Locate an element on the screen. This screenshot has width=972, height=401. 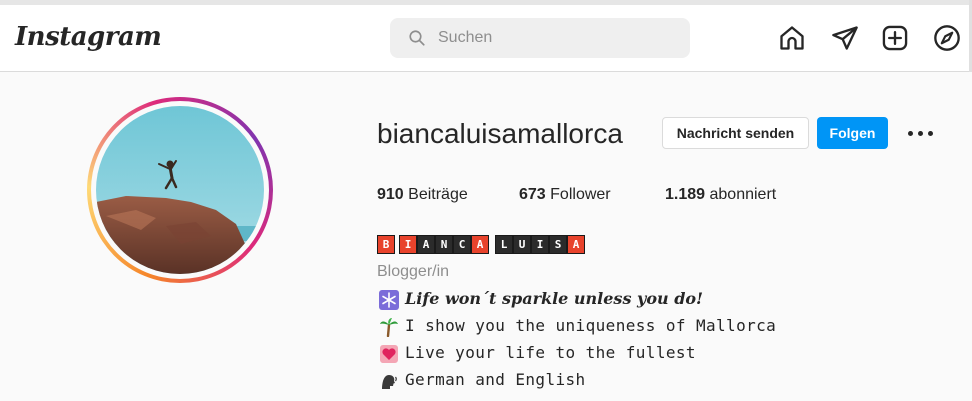
bio-text: German and English is located at coordinates (495, 379).